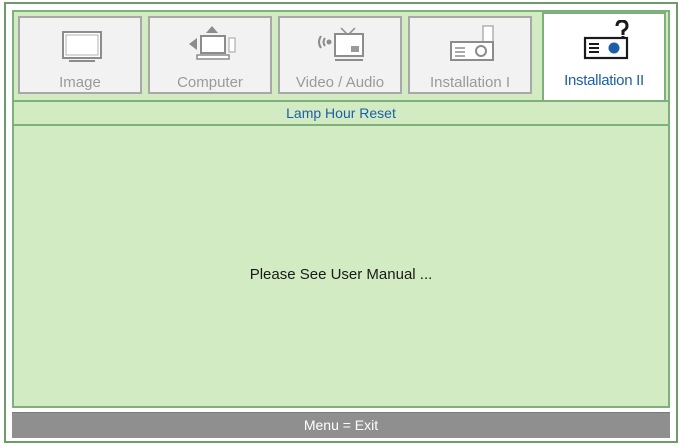 Image resolution: width=682 pixels, height=446 pixels. What do you see at coordinates (472, 43) in the screenshot?
I see `projector-icon` at bounding box center [472, 43].